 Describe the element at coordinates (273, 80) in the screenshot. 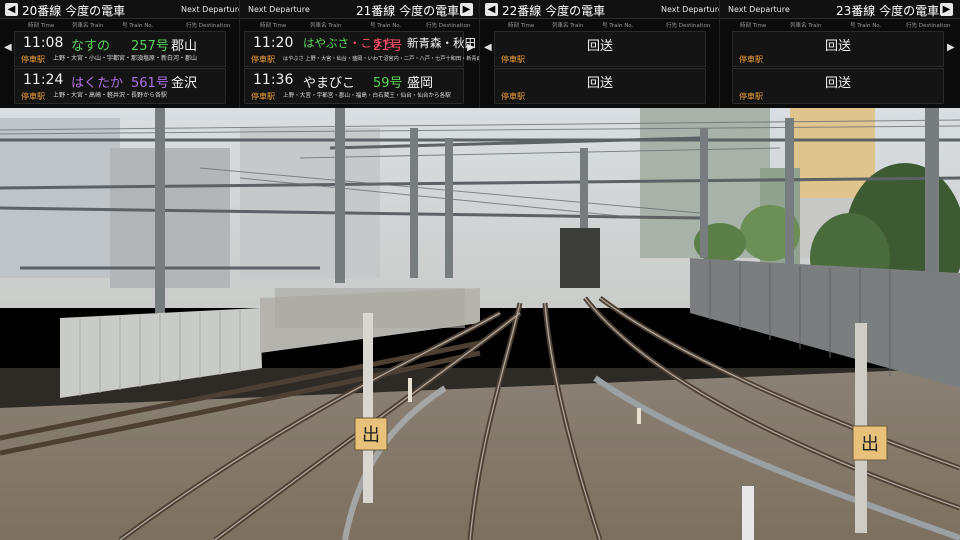

I see `departure-time: 11:36` at that location.